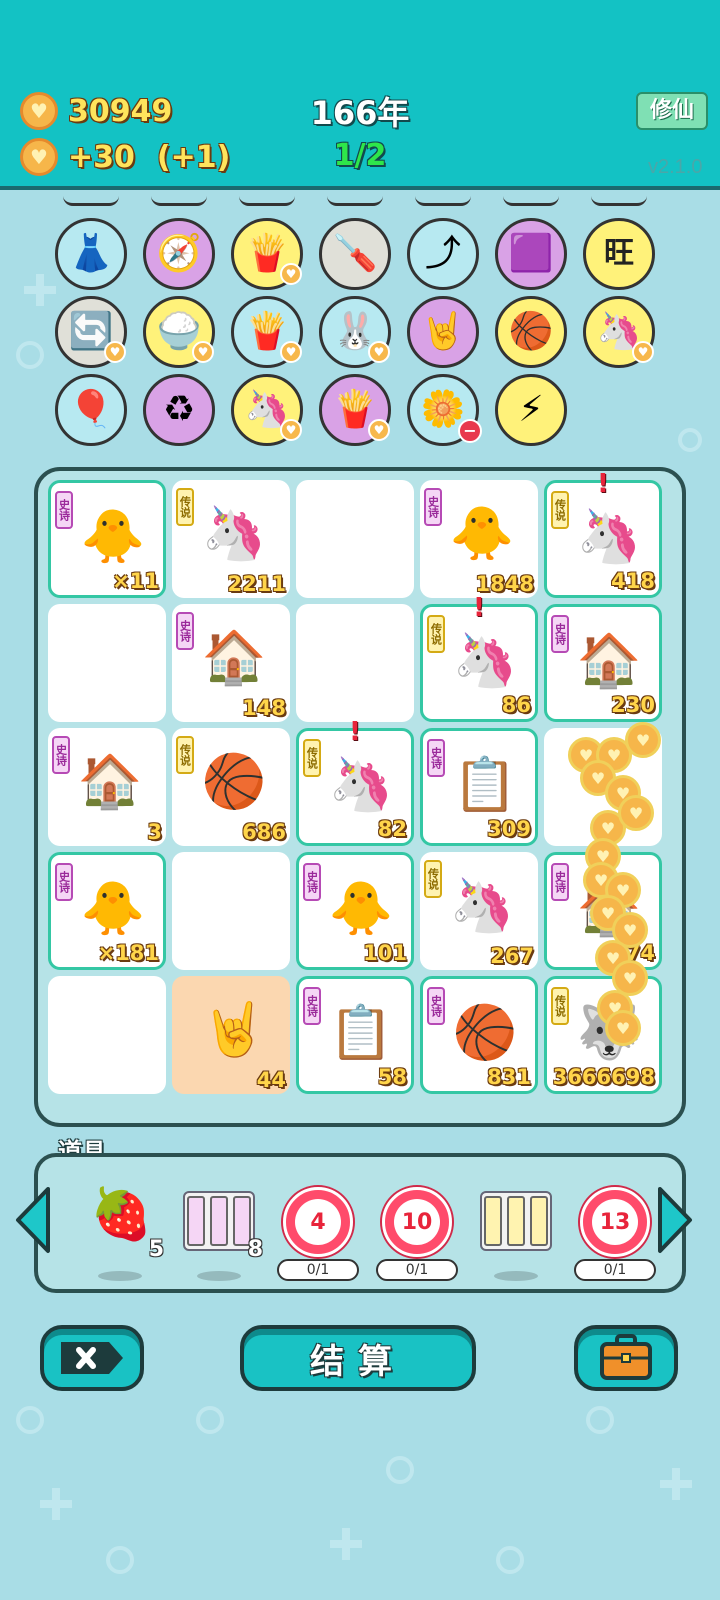 Image resolution: width=720 pixels, height=1600 pixels. What do you see at coordinates (125, 157) in the screenshot?
I see `income-display: ♥ +30 (+1)` at bounding box center [125, 157].